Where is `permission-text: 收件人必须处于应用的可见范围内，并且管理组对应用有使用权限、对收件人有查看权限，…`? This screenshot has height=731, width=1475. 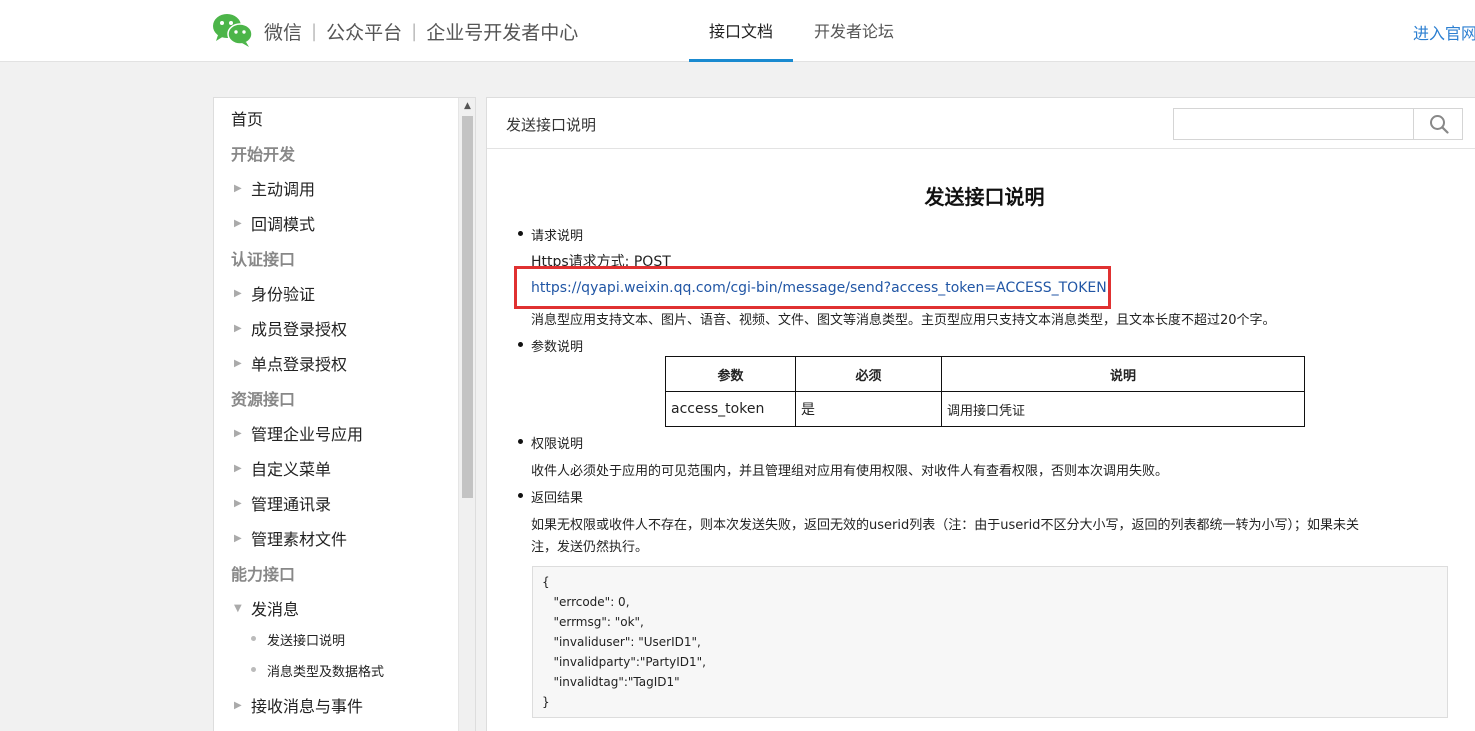
permission-text: 收件人必须处于应用的可见范围内，并且管理组对应用有使用权限、对收件人有查看权限，… is located at coordinates (850, 471).